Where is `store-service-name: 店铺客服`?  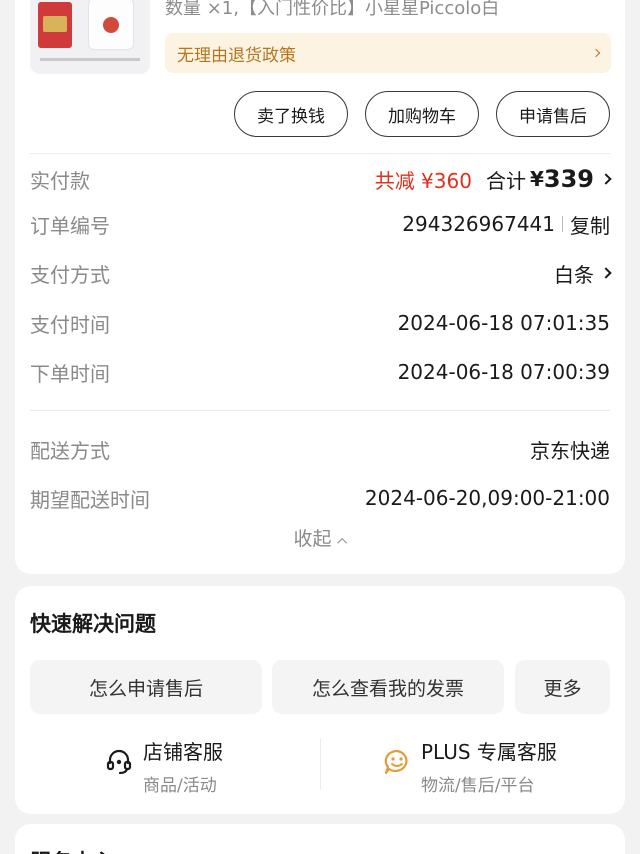 store-service-name: 店铺客服 is located at coordinates (183, 752).